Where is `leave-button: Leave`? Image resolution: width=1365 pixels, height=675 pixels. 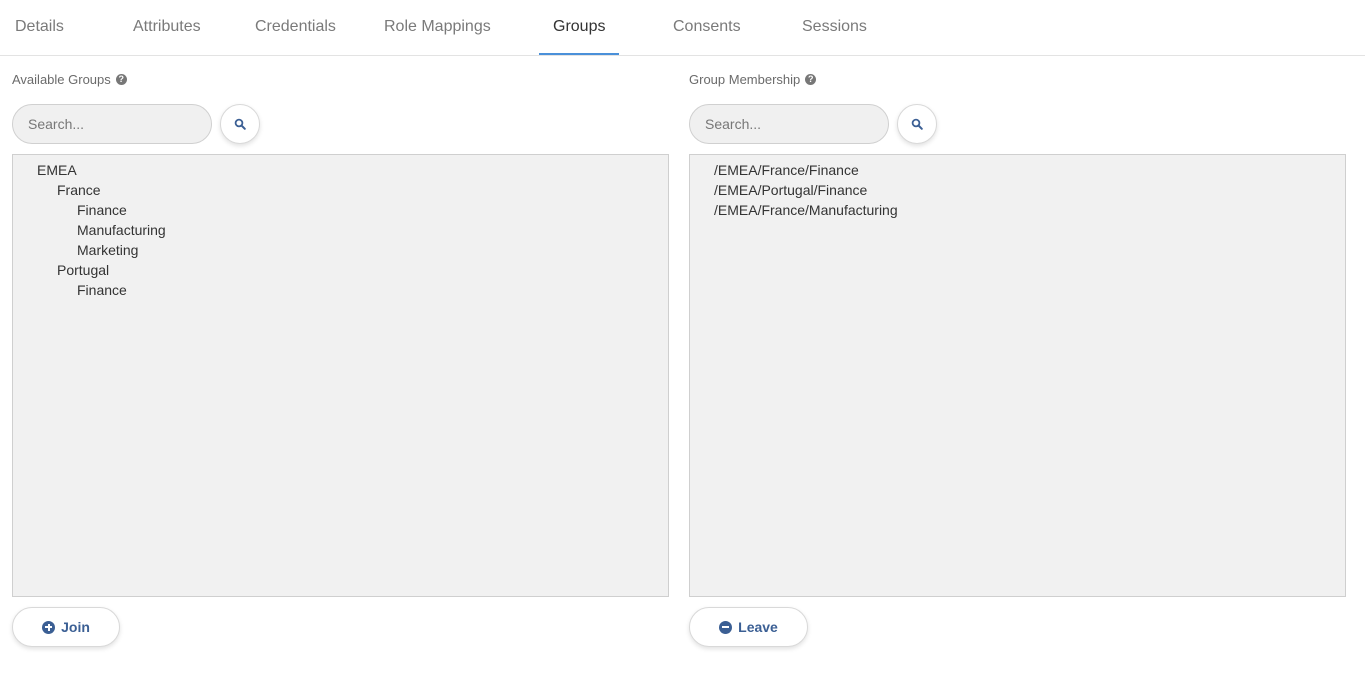 leave-button: Leave is located at coordinates (748, 627).